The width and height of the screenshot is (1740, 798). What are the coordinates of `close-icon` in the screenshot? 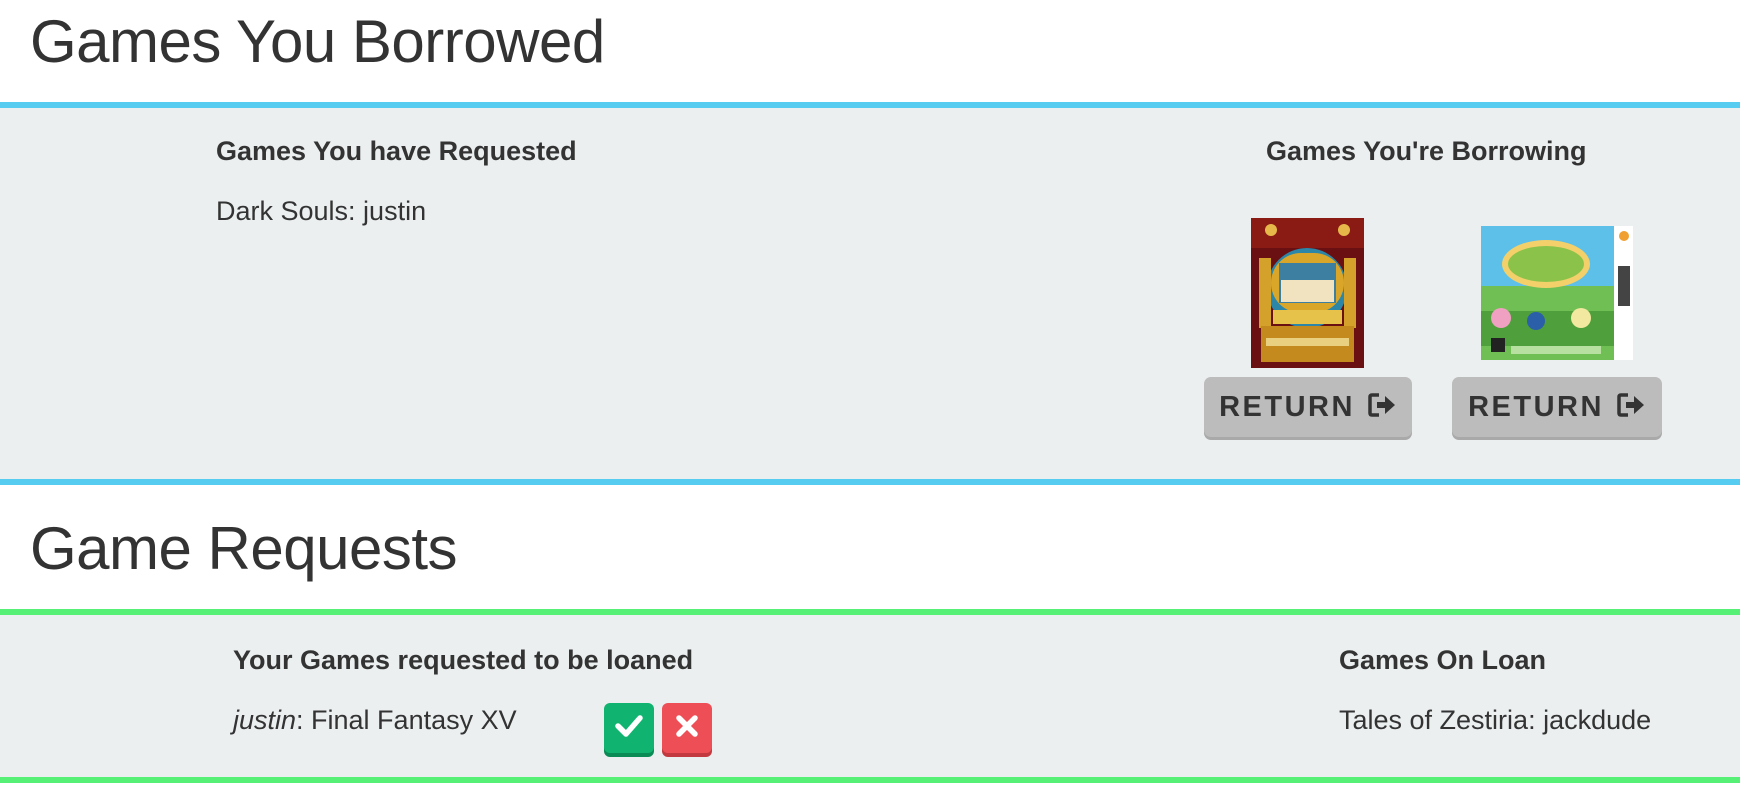 It's located at (687, 728).